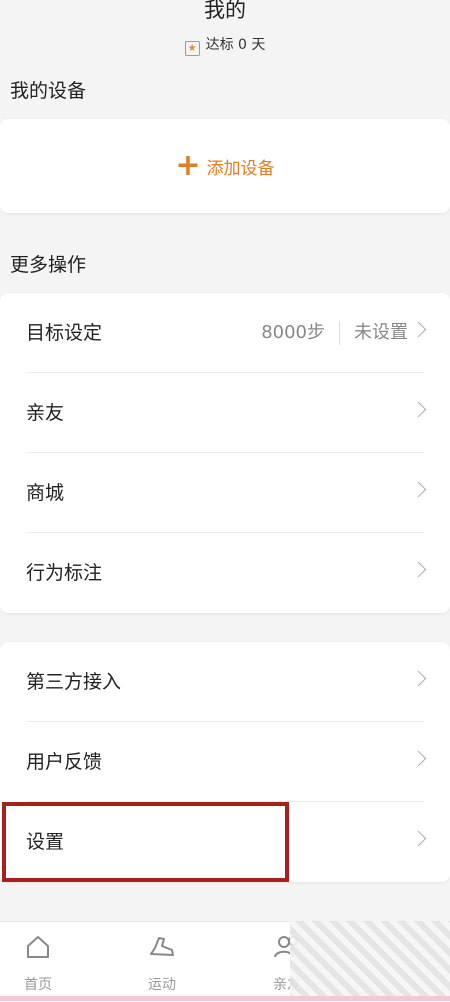  I want to click on menu-item-label: 用户反馈, so click(64, 762).